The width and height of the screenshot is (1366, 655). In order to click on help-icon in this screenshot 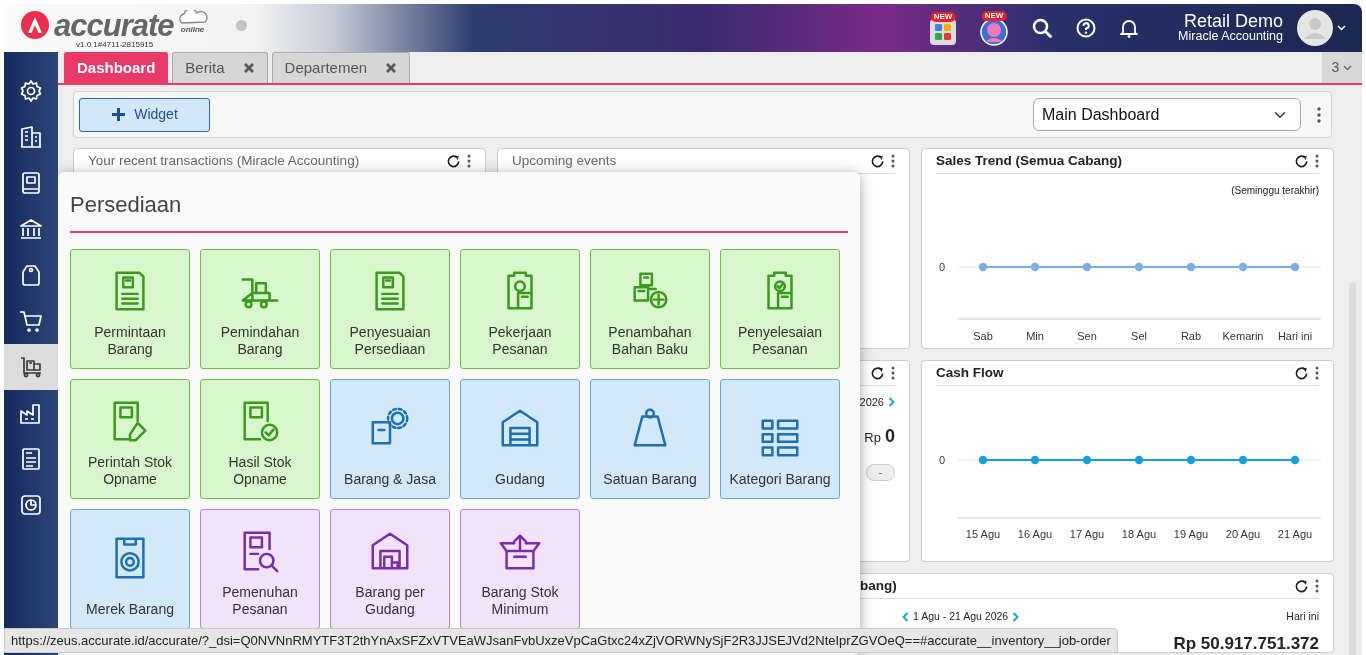, I will do `click(1086, 28)`.